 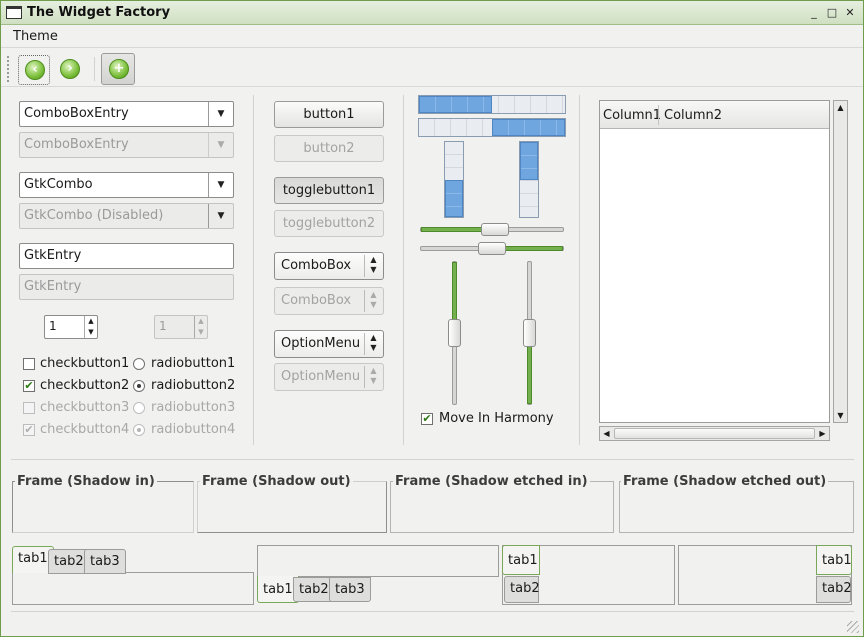 I want to click on radiobutton3-circle, so click(x=139, y=408).